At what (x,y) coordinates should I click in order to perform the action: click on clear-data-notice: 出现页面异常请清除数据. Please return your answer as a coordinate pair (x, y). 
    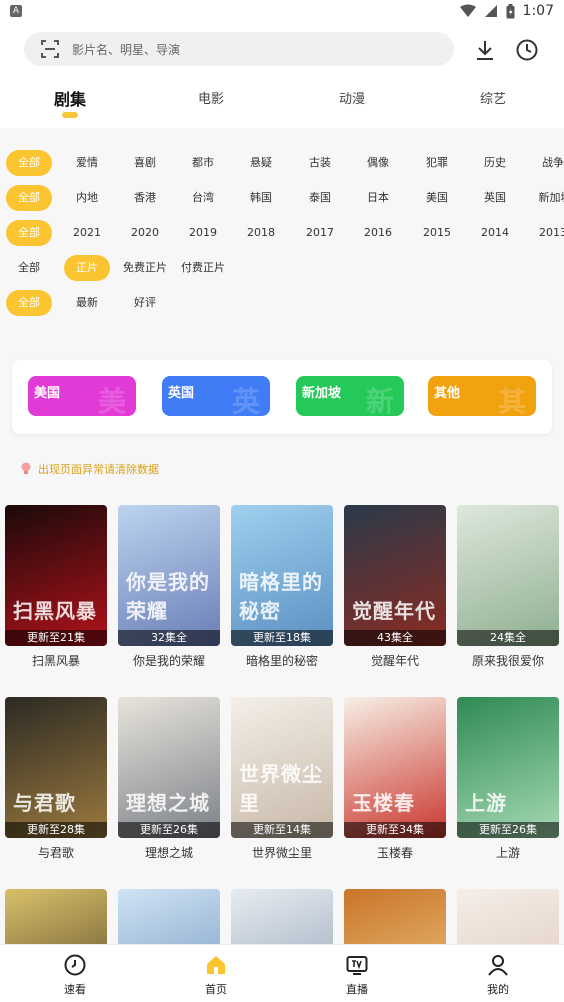
    Looking at the image, I should click on (89, 469).